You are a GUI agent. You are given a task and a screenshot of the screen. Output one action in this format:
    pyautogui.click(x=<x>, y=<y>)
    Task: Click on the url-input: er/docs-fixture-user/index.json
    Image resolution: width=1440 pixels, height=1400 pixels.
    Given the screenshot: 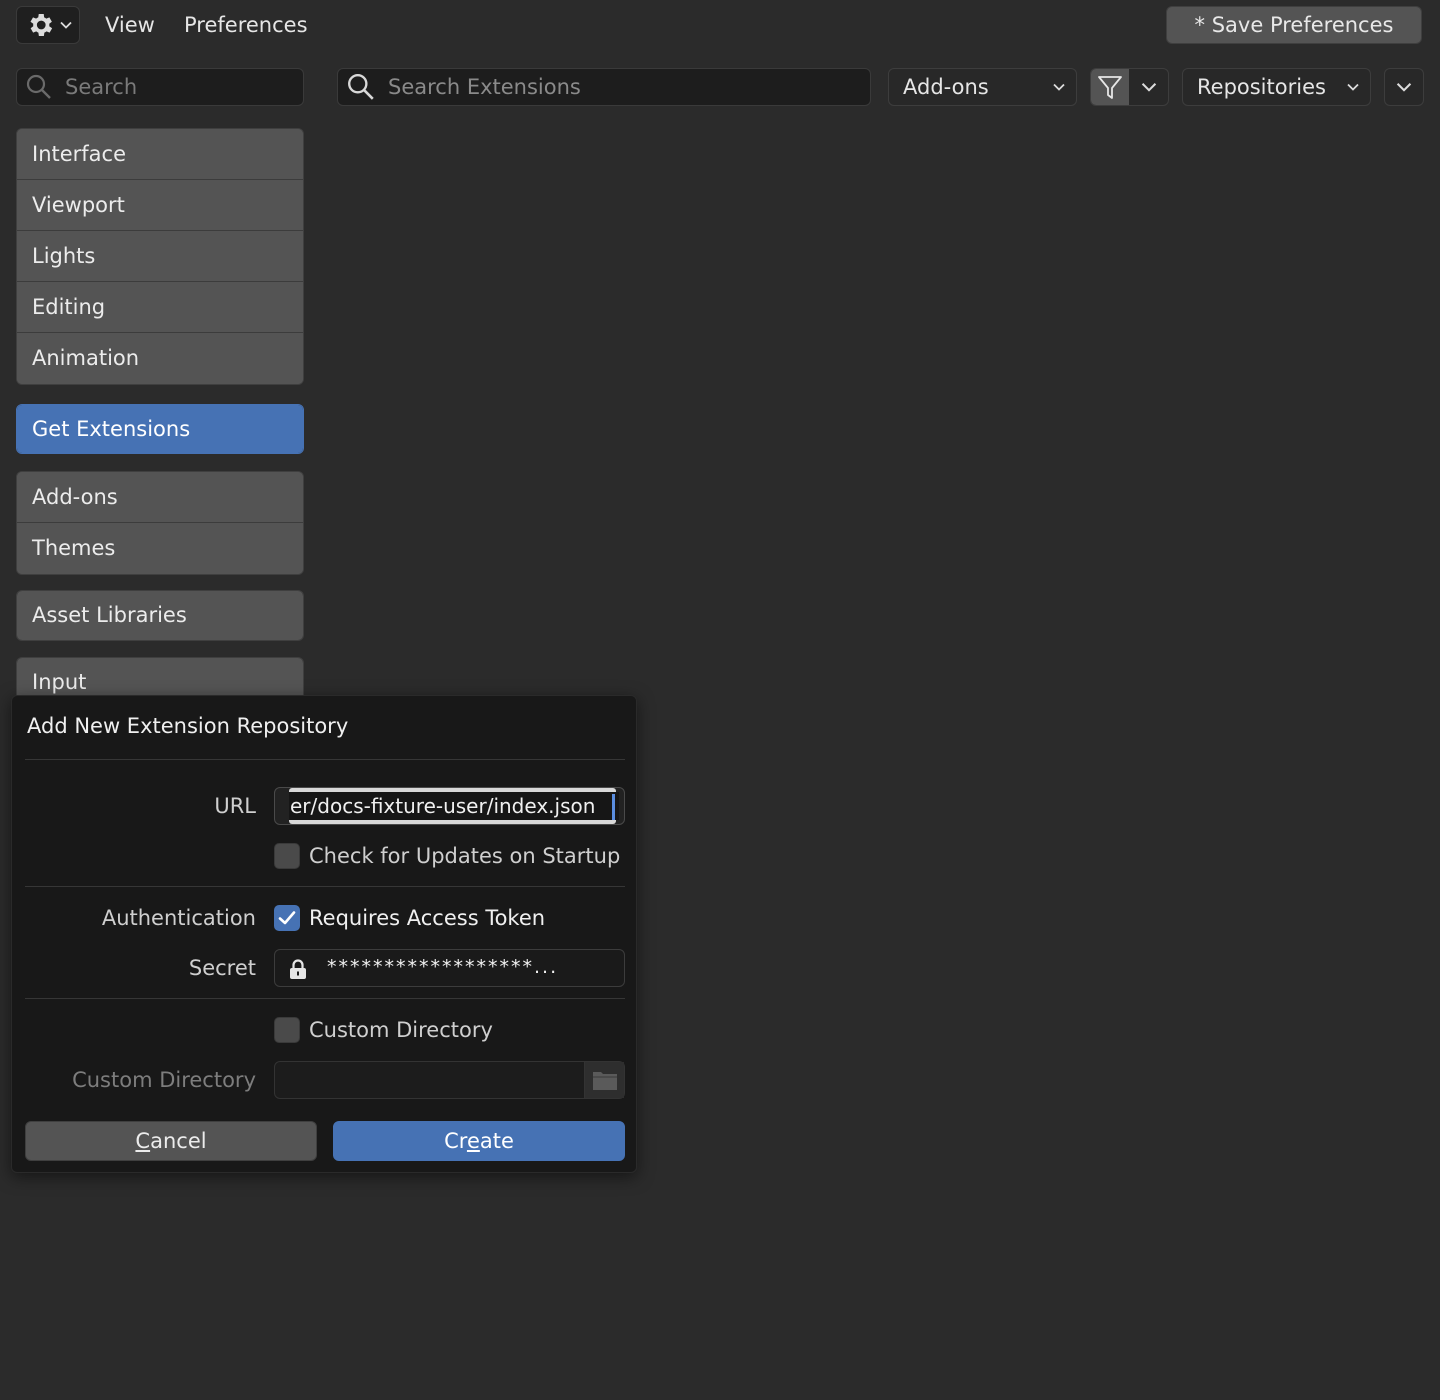 What is the action you would take?
    pyautogui.click(x=449, y=806)
    